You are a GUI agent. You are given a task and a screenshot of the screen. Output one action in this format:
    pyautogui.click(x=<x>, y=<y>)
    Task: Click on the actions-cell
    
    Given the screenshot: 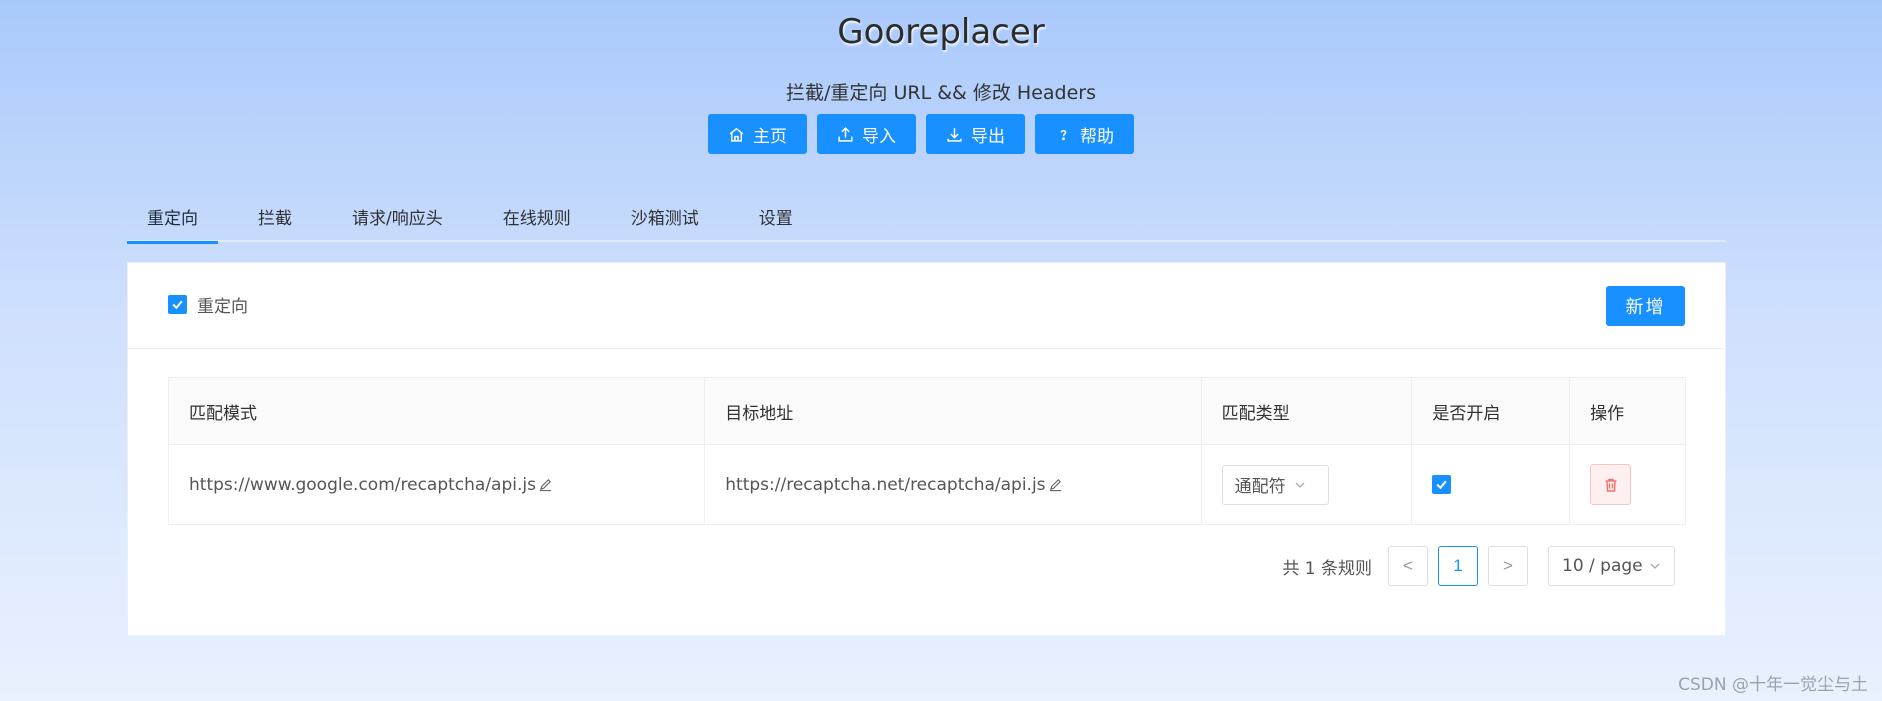 What is the action you would take?
    pyautogui.click(x=1627, y=484)
    